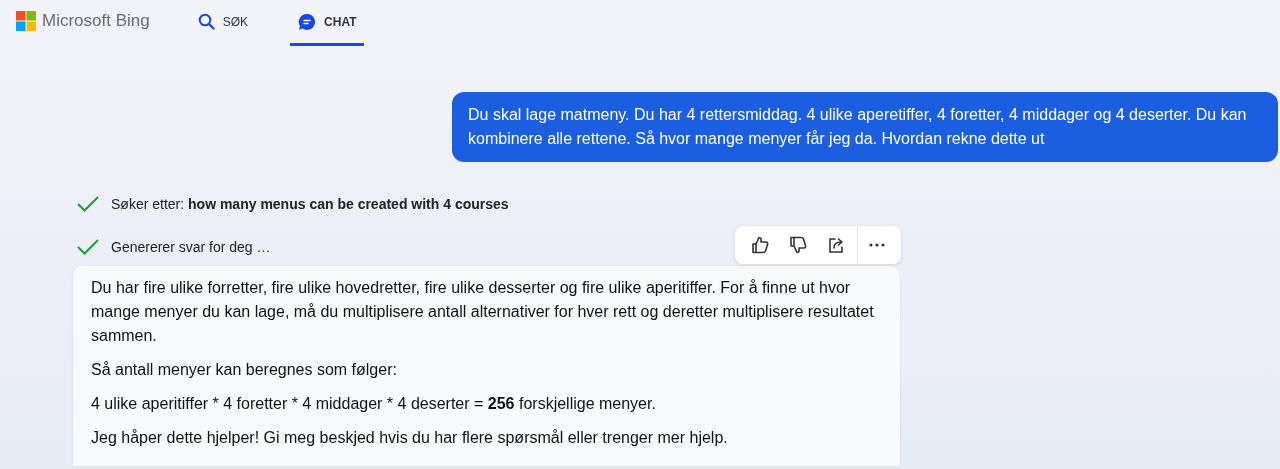 The width and height of the screenshot is (1280, 469). I want to click on chat-icon, so click(307, 21).